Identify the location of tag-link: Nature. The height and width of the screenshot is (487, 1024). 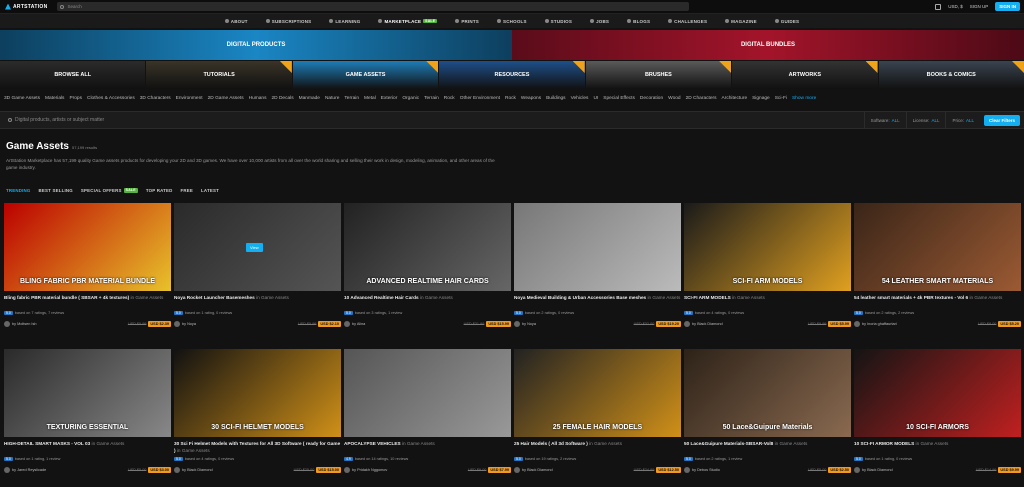
(332, 98).